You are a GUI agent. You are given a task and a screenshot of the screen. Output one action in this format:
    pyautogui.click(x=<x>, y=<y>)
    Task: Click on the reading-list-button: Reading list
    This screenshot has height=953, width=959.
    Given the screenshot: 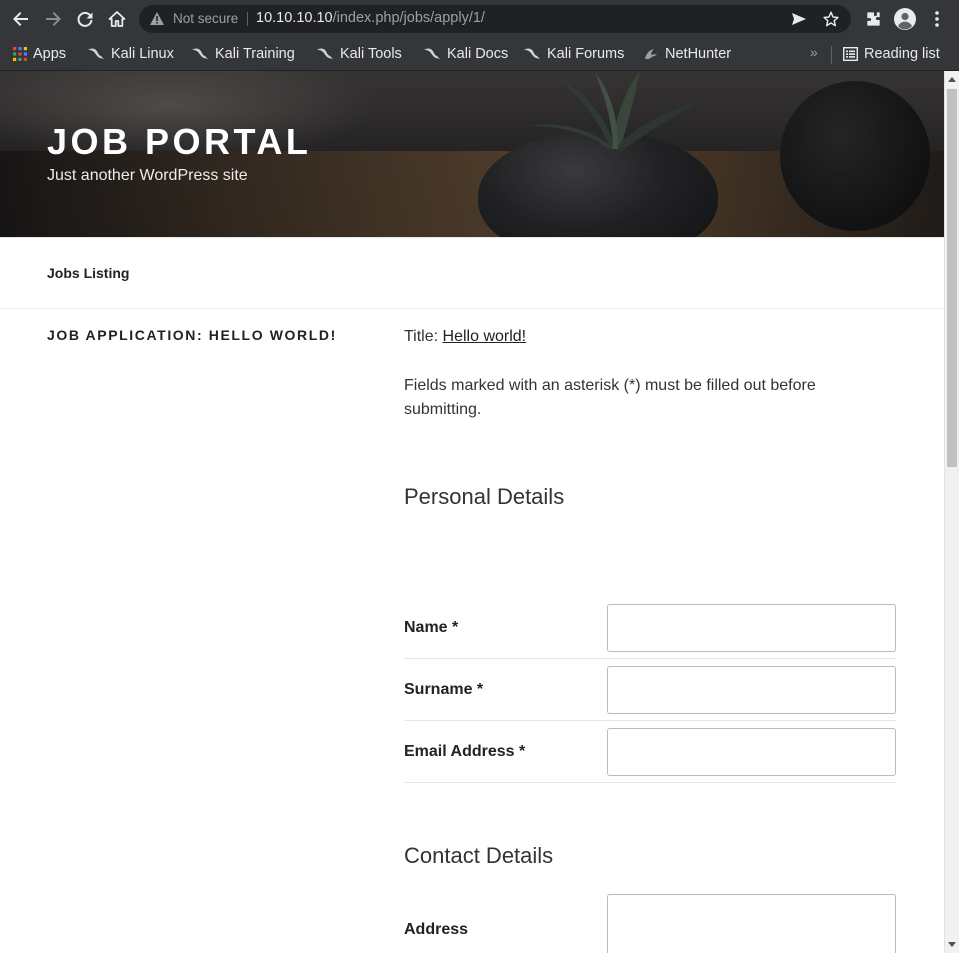 What is the action you would take?
    pyautogui.click(x=891, y=54)
    